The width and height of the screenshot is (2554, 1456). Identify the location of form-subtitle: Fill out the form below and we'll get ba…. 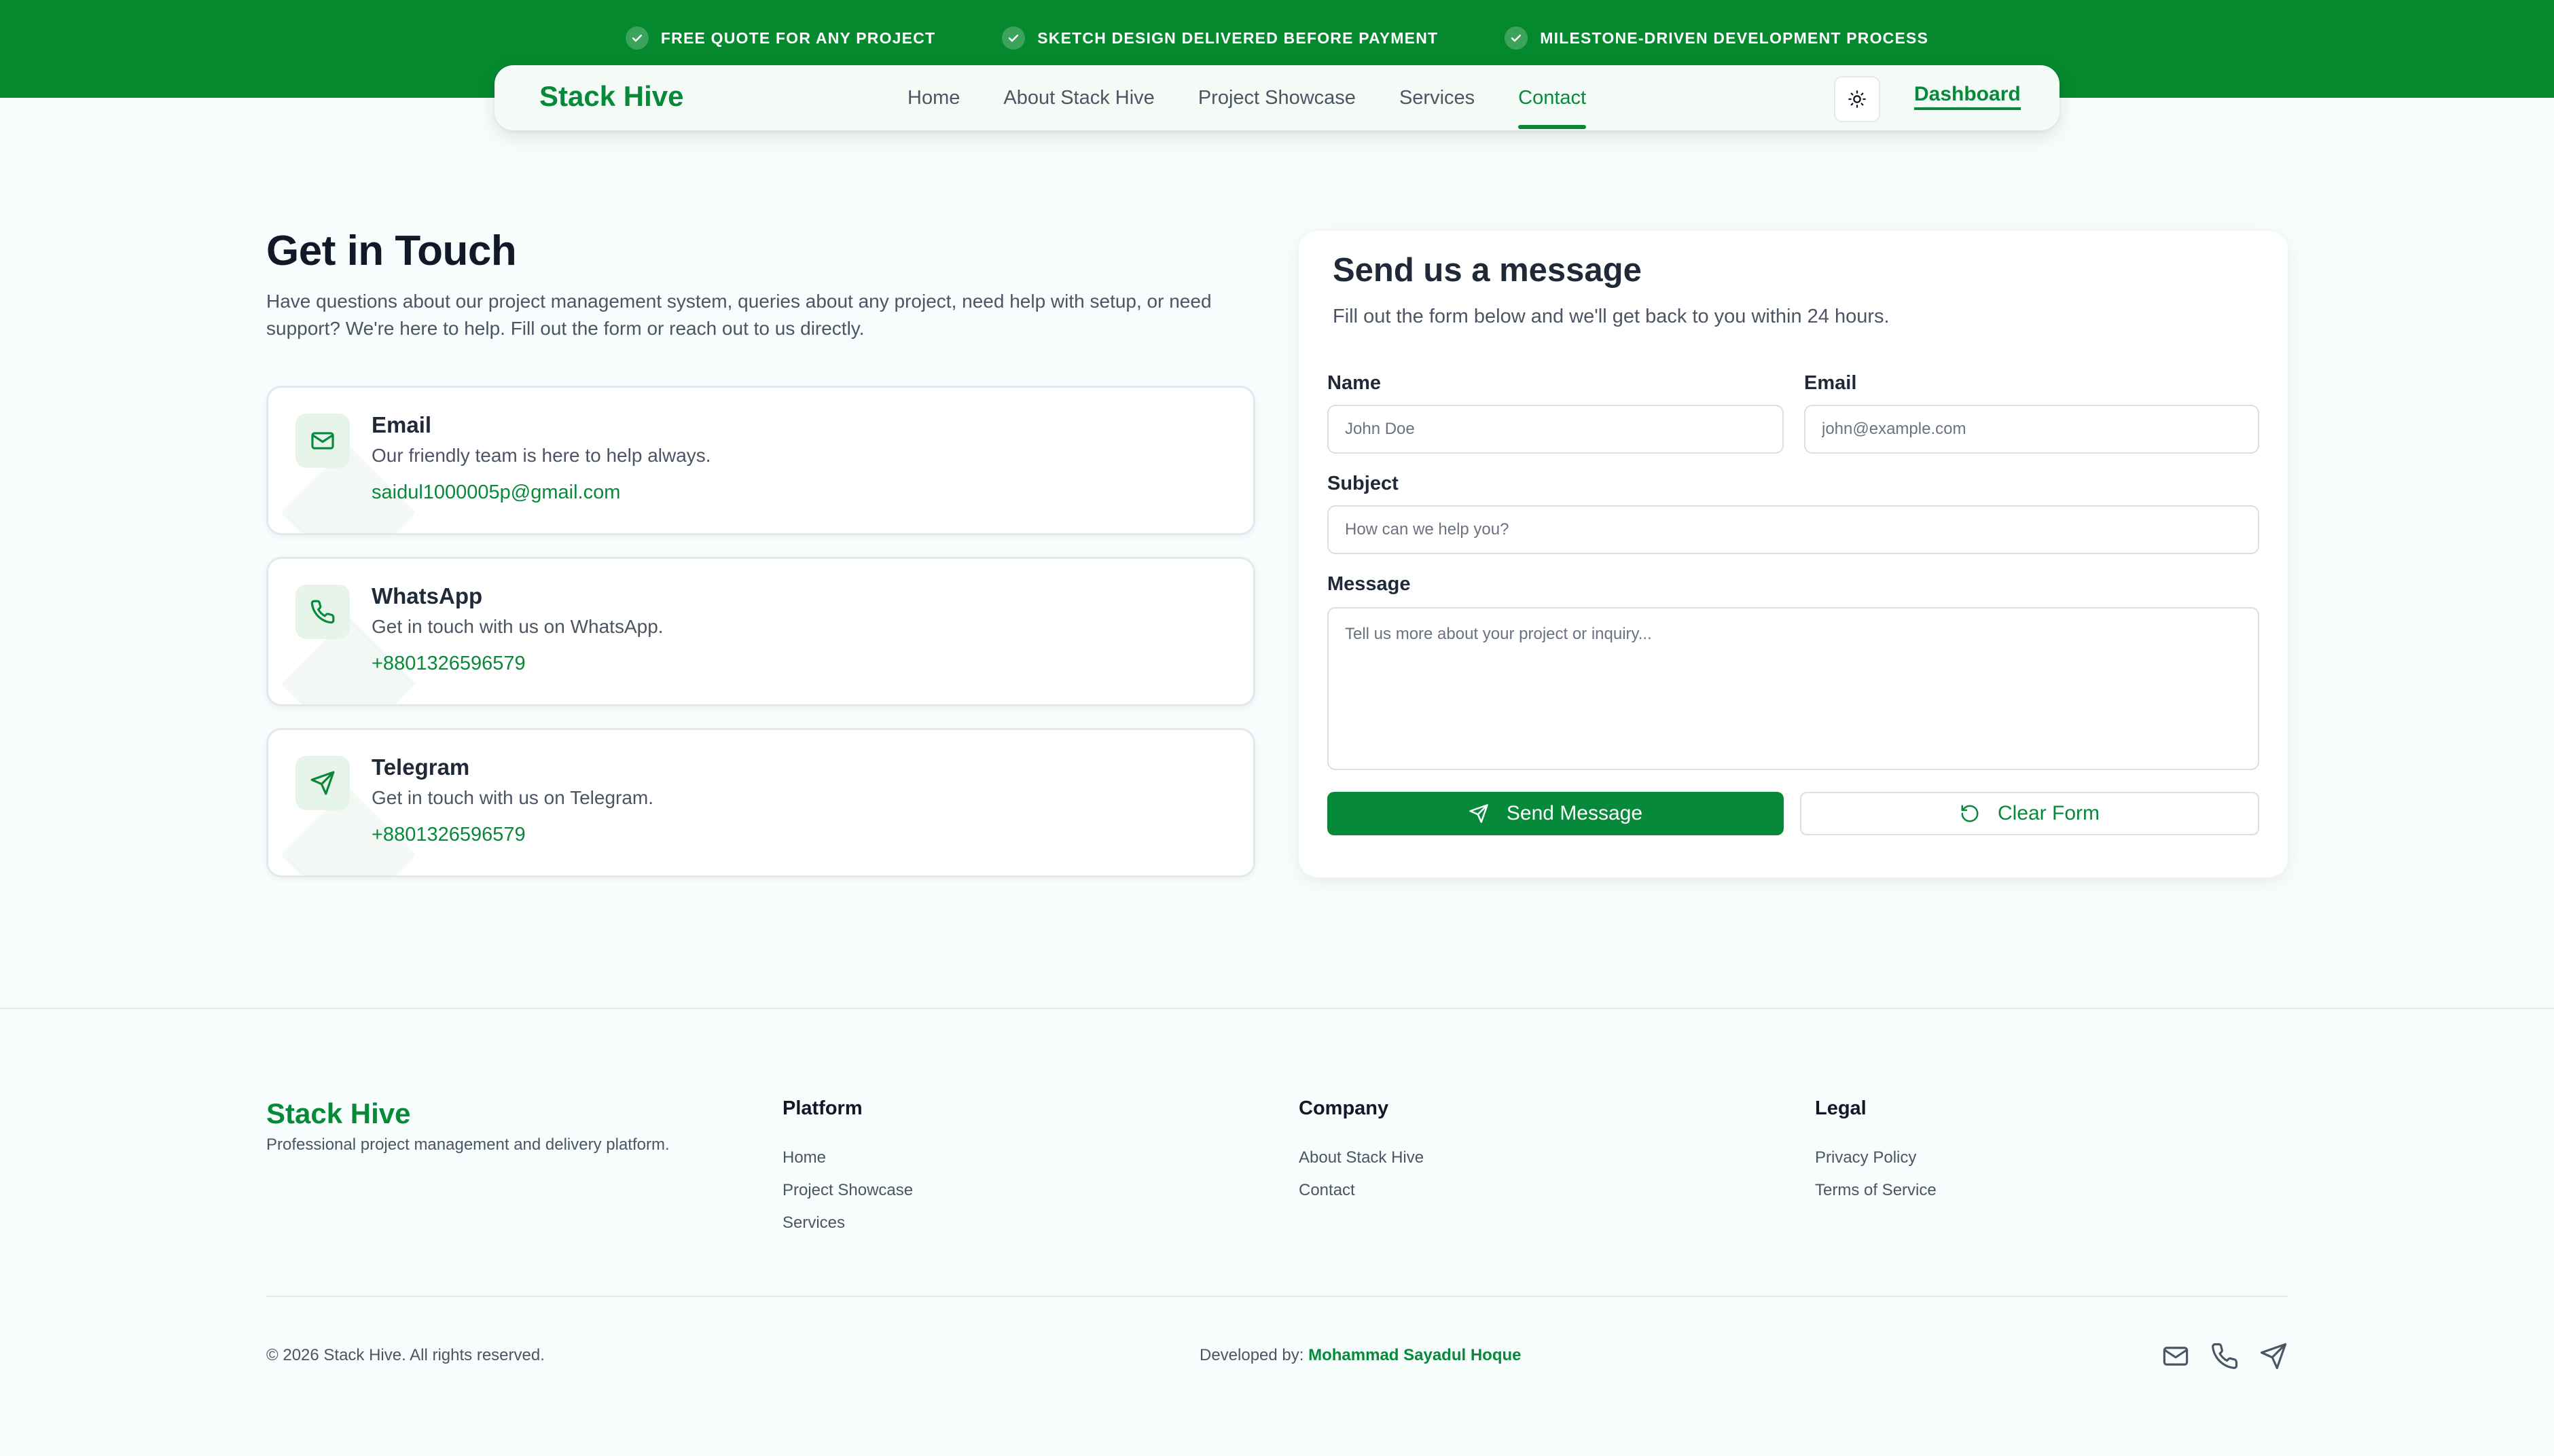
(1612, 316).